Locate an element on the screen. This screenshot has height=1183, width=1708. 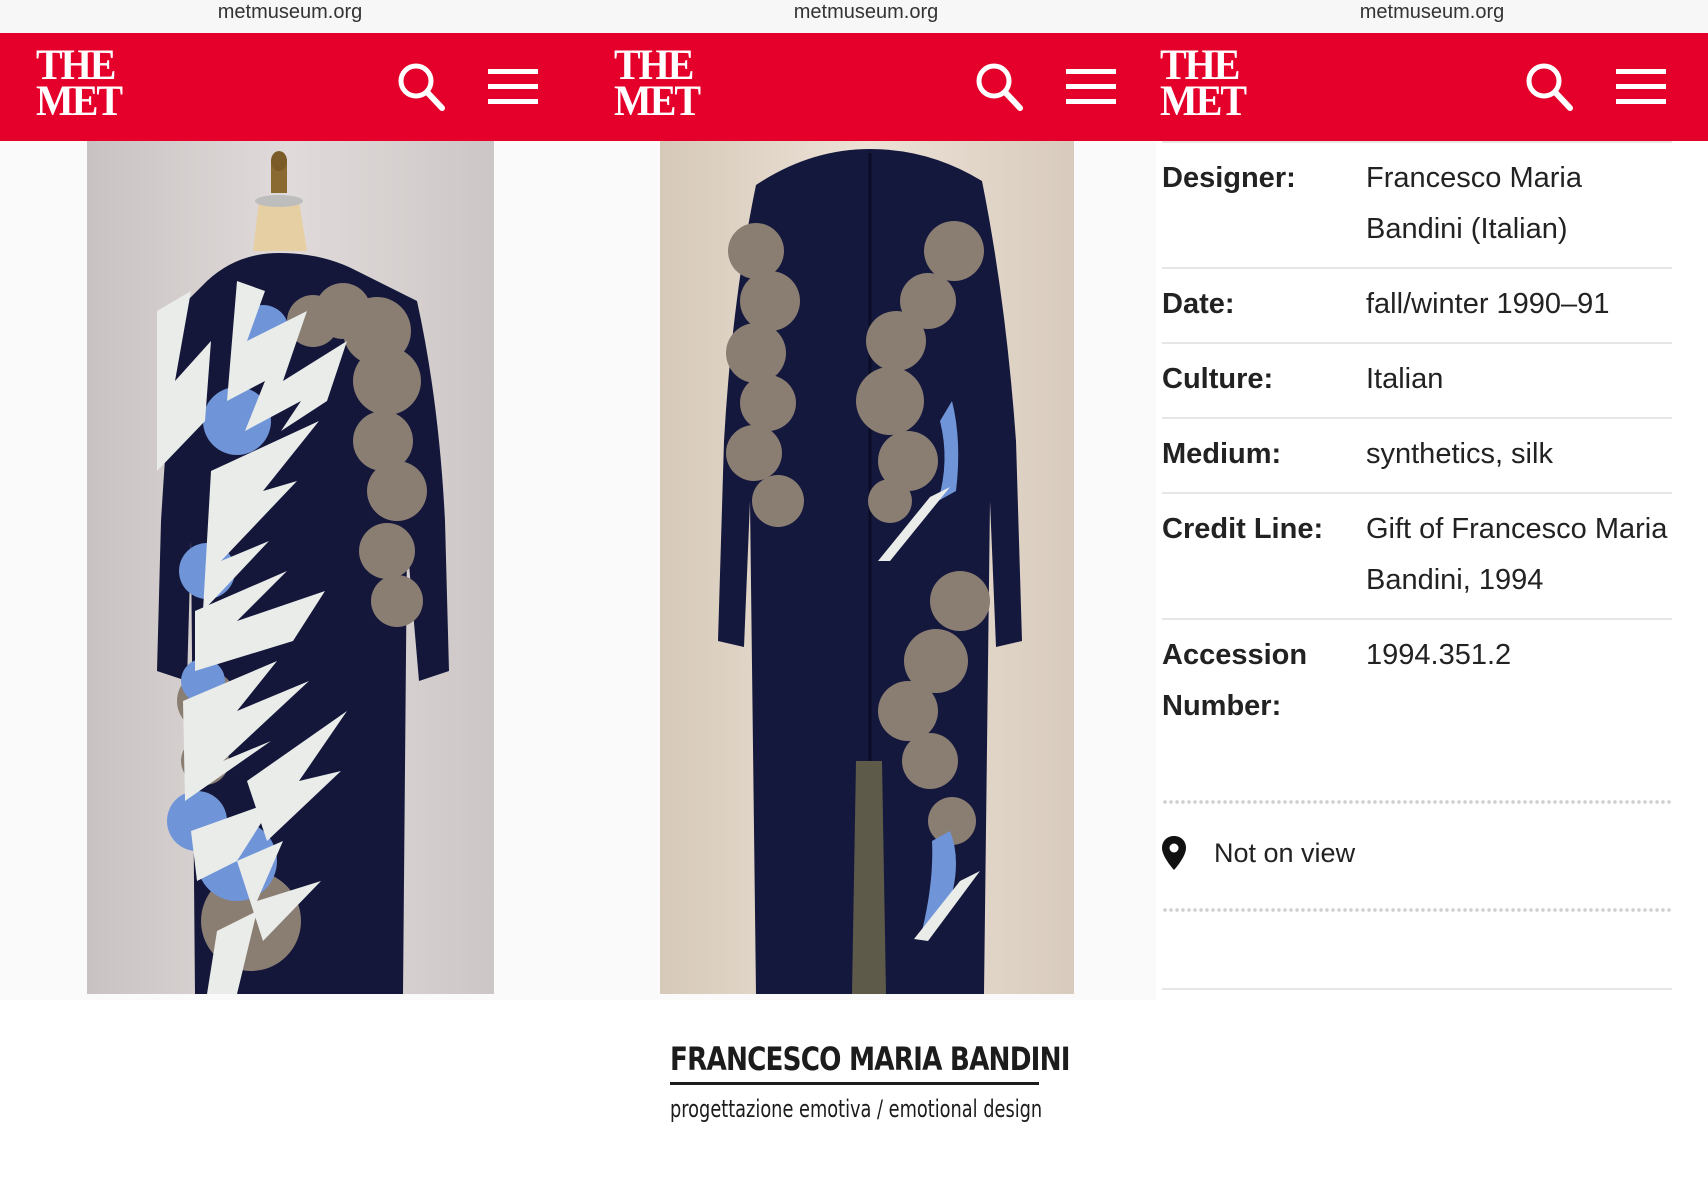
detail-label: Medium: is located at coordinates (1222, 454).